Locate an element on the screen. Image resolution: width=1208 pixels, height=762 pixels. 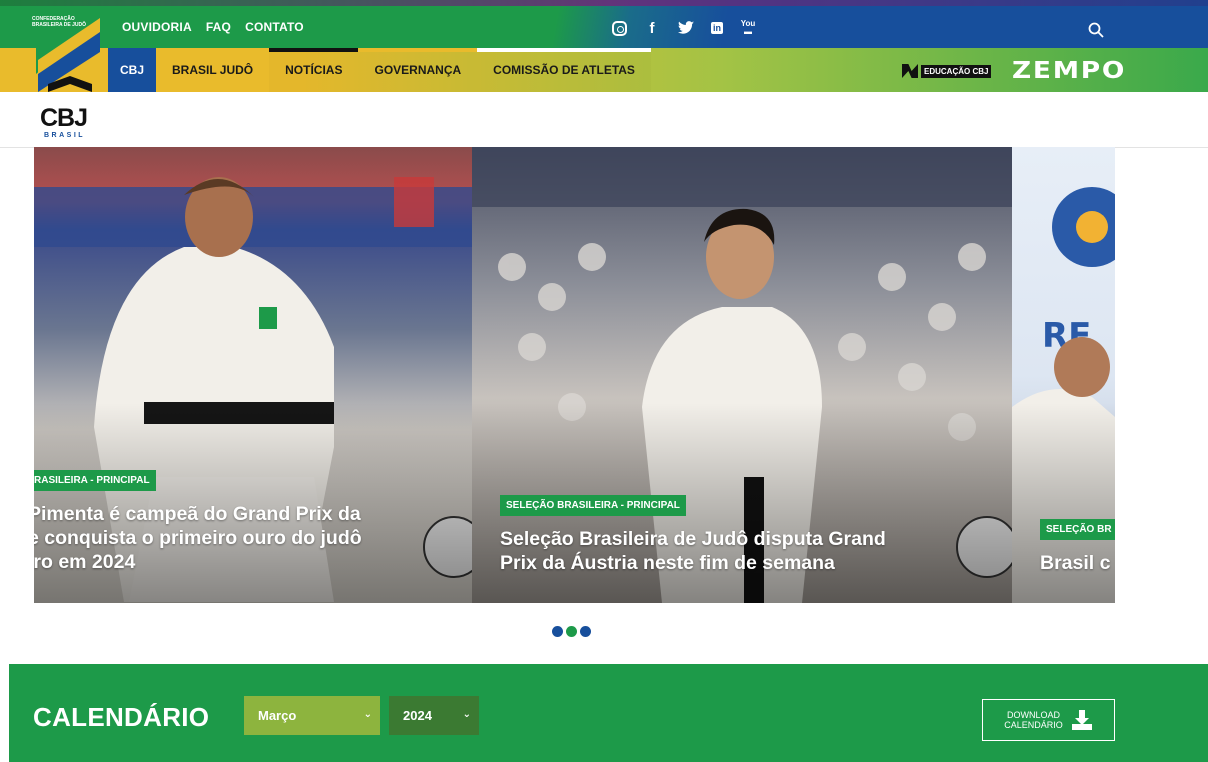
slide-1-category-tag: RASILEIRA - PRINCIPAL is located at coordinates (95, 480).